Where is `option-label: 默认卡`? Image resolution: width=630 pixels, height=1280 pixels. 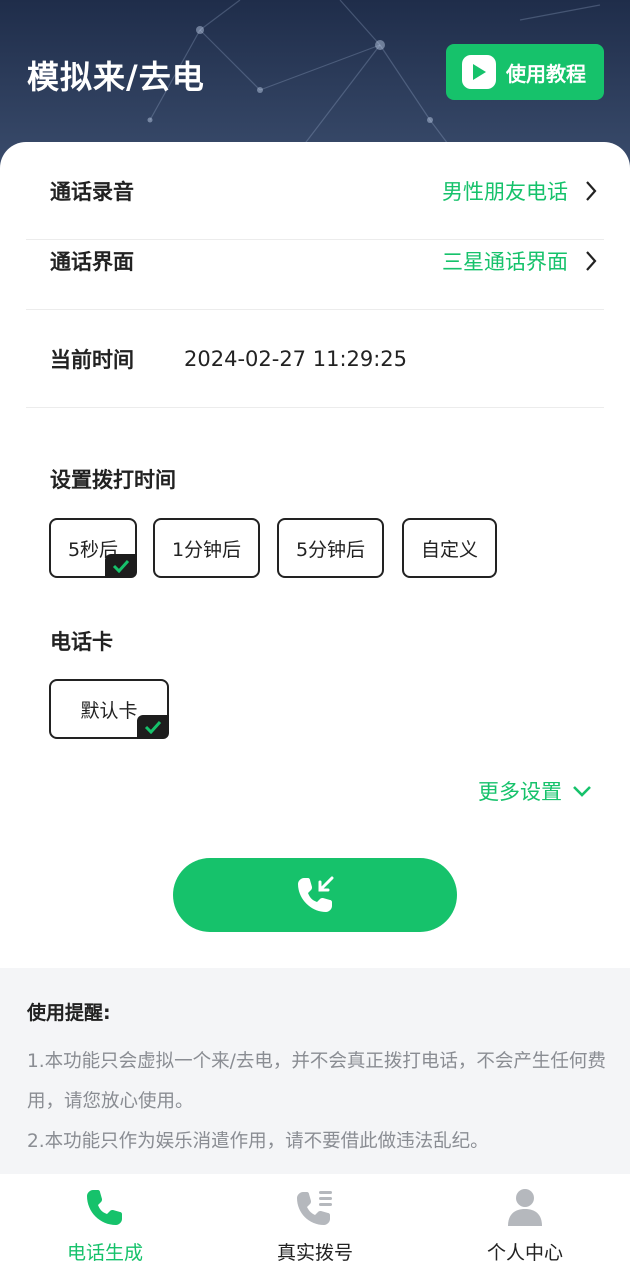
option-label: 默认卡 is located at coordinates (109, 710).